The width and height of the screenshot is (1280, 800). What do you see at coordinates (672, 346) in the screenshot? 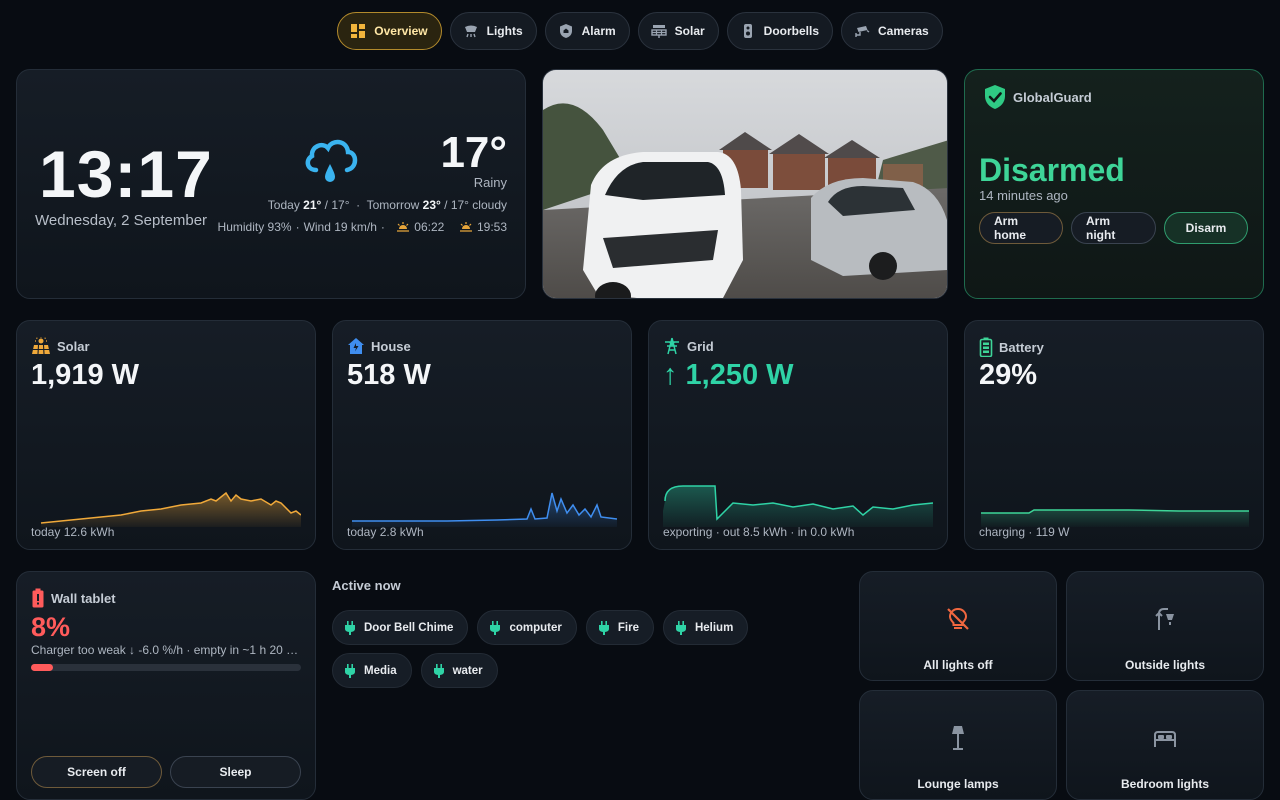
I see `transmission-tower-icon` at bounding box center [672, 346].